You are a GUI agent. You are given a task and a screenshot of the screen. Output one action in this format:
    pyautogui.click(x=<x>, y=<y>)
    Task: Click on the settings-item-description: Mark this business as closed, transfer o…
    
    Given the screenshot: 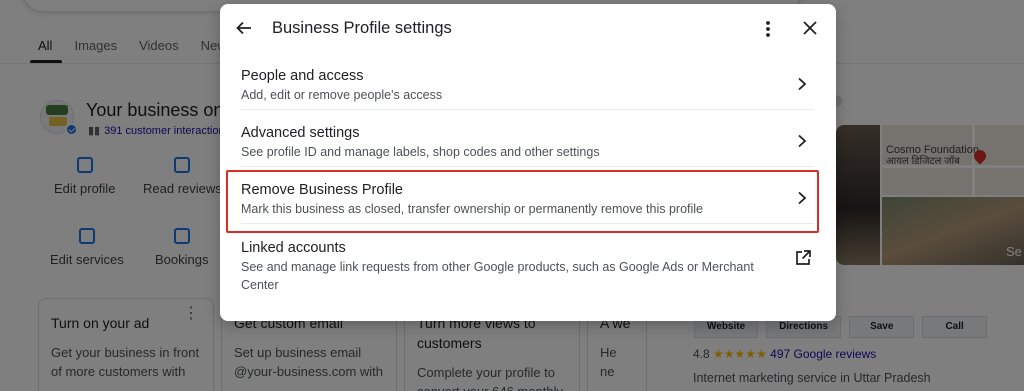 What is the action you would take?
    pyautogui.click(x=472, y=209)
    